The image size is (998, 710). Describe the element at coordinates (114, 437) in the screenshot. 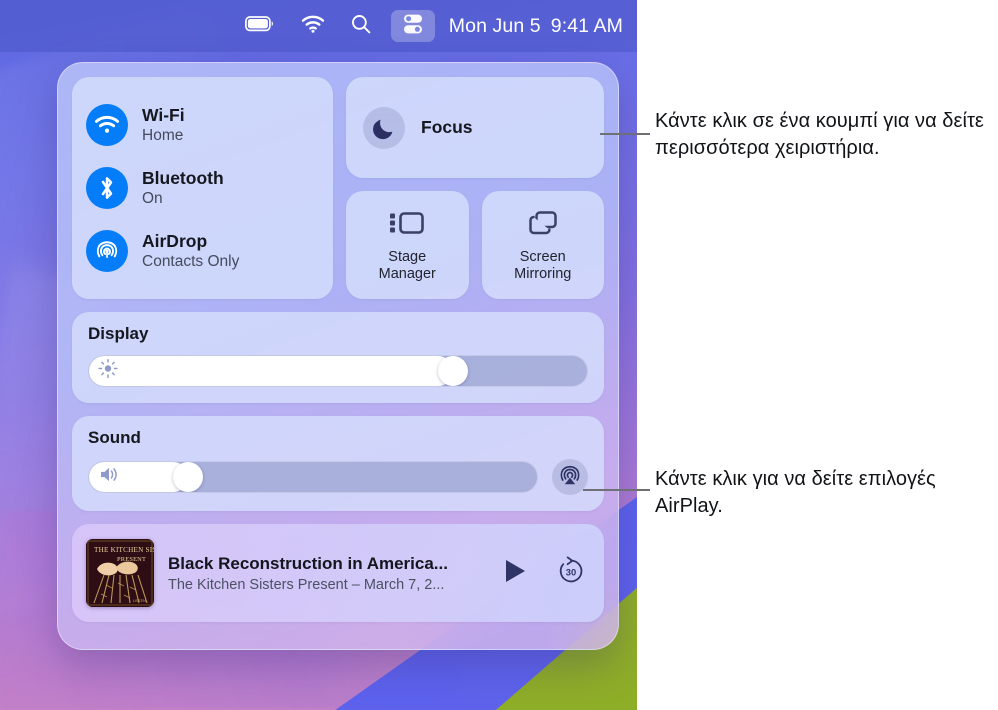

I see `sound-title: Sound` at that location.